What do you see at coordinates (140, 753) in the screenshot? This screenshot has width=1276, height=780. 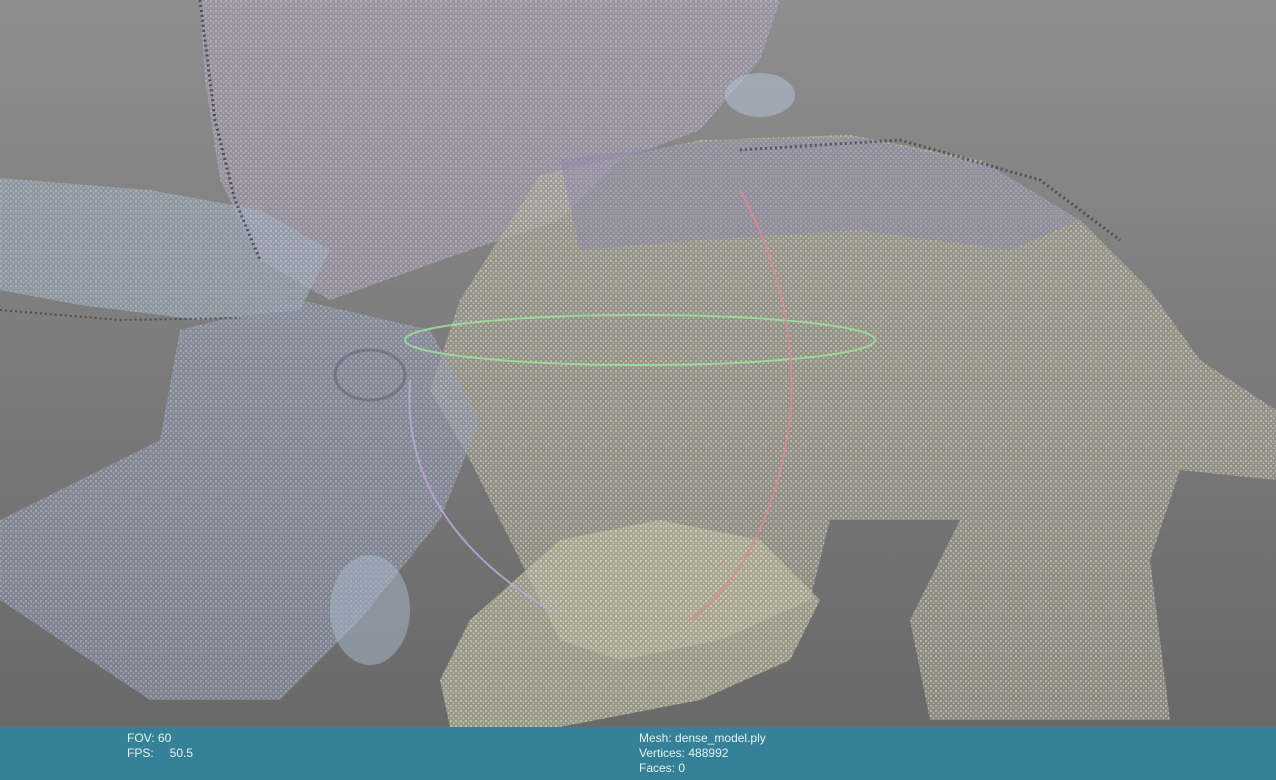 I see `fps-label: FPS:` at bounding box center [140, 753].